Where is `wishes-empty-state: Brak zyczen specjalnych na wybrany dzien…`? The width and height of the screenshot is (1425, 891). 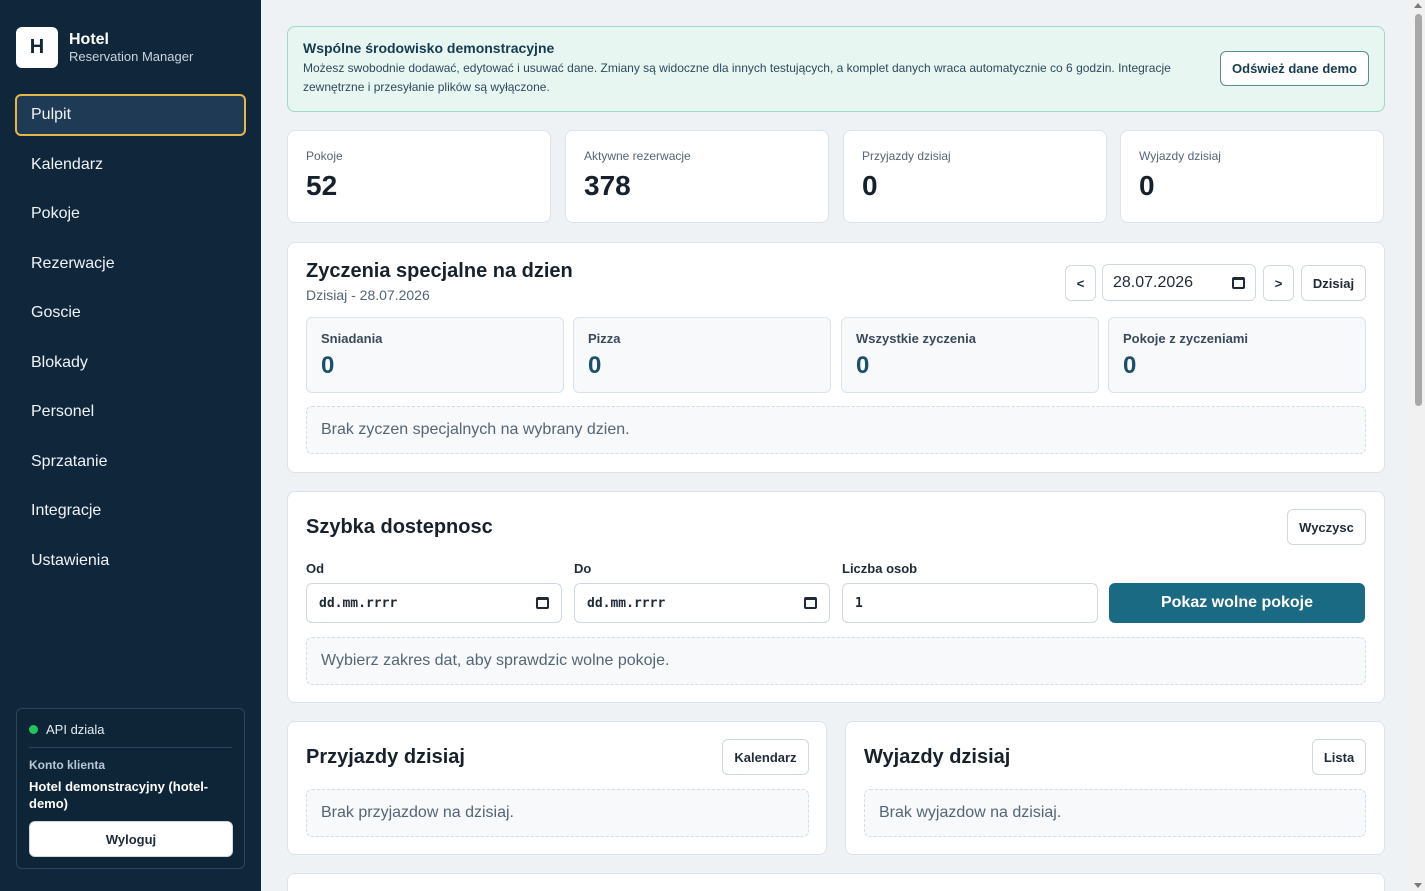 wishes-empty-state: Brak zyczen specjalnych na wybrany dzien… is located at coordinates (836, 430).